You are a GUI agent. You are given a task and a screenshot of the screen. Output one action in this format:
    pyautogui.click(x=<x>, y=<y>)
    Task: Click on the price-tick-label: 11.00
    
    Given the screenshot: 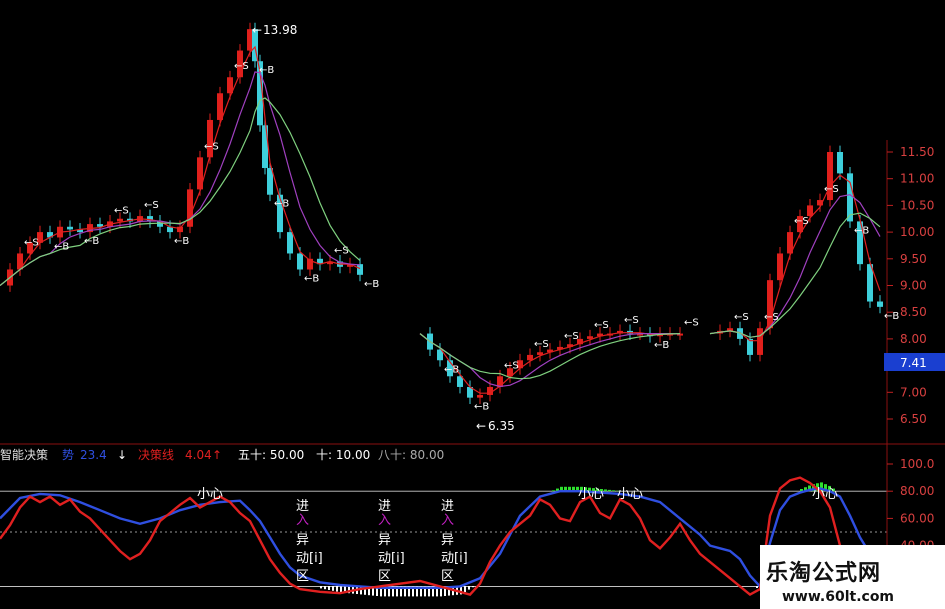 What is the action you would take?
    pyautogui.click(x=917, y=179)
    